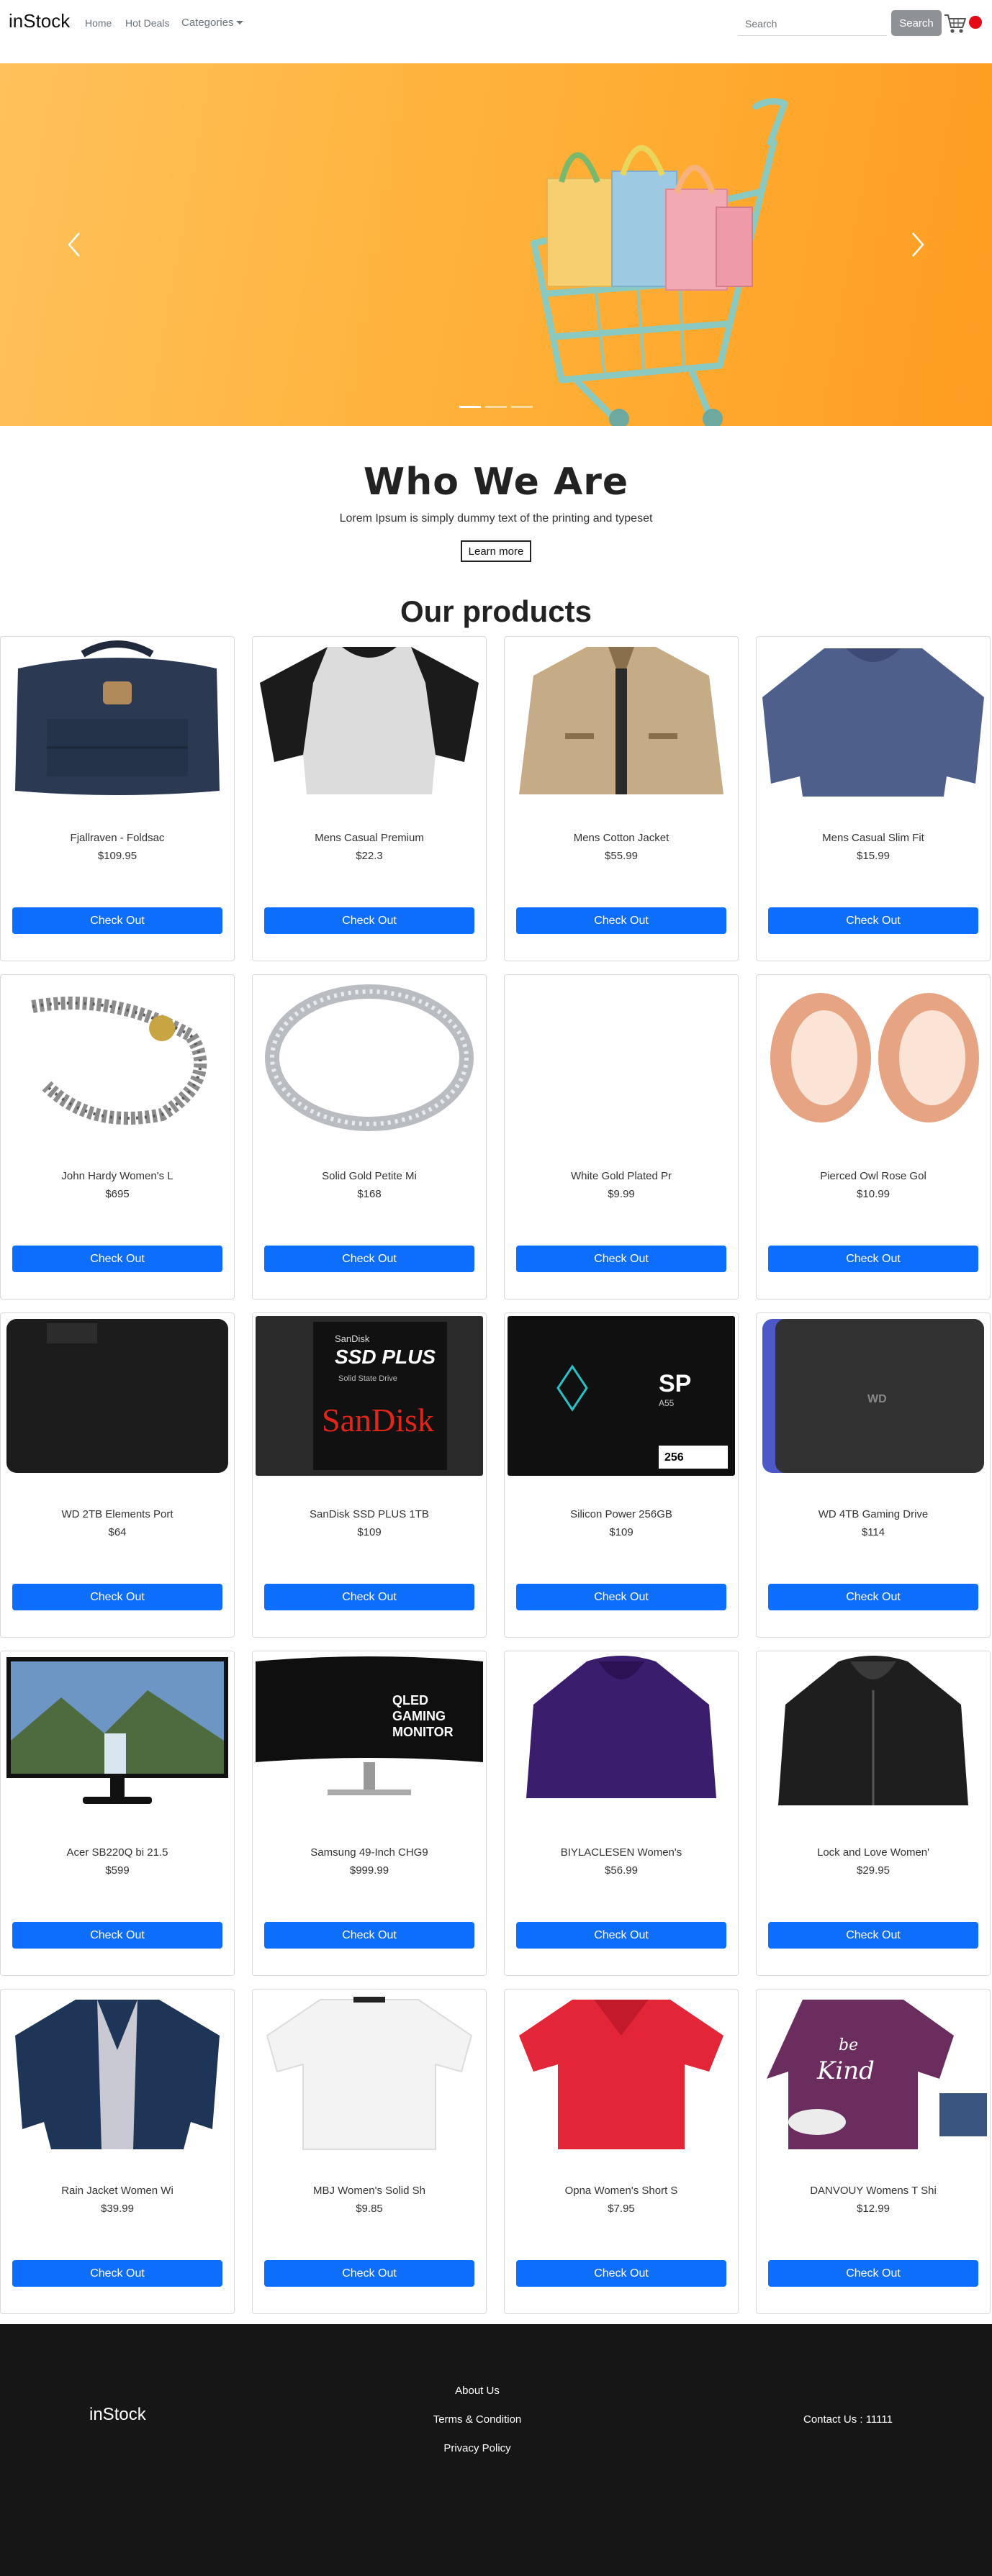  I want to click on products-heading: Our products, so click(496, 611).